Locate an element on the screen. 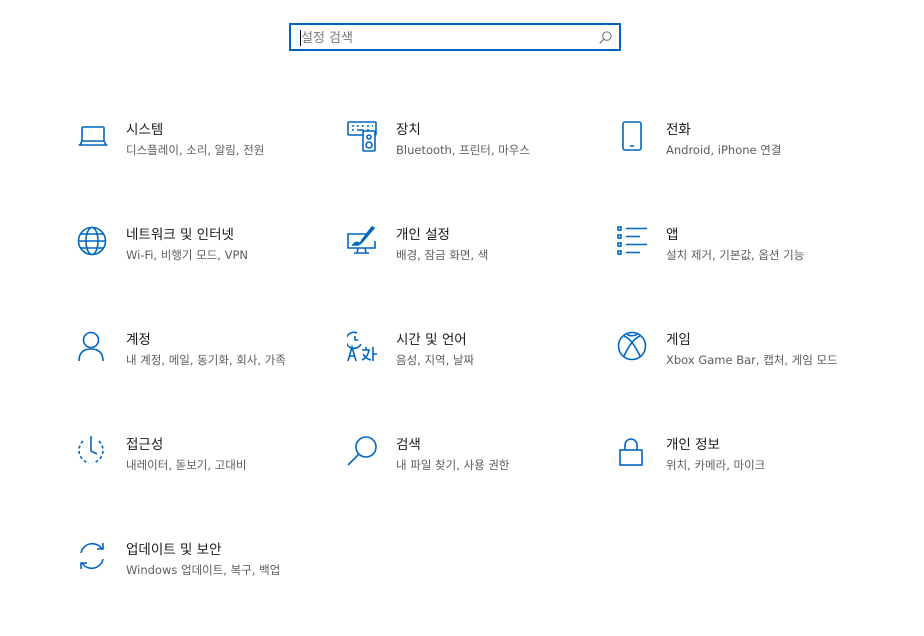  laptop-icon is located at coordinates (93, 137).